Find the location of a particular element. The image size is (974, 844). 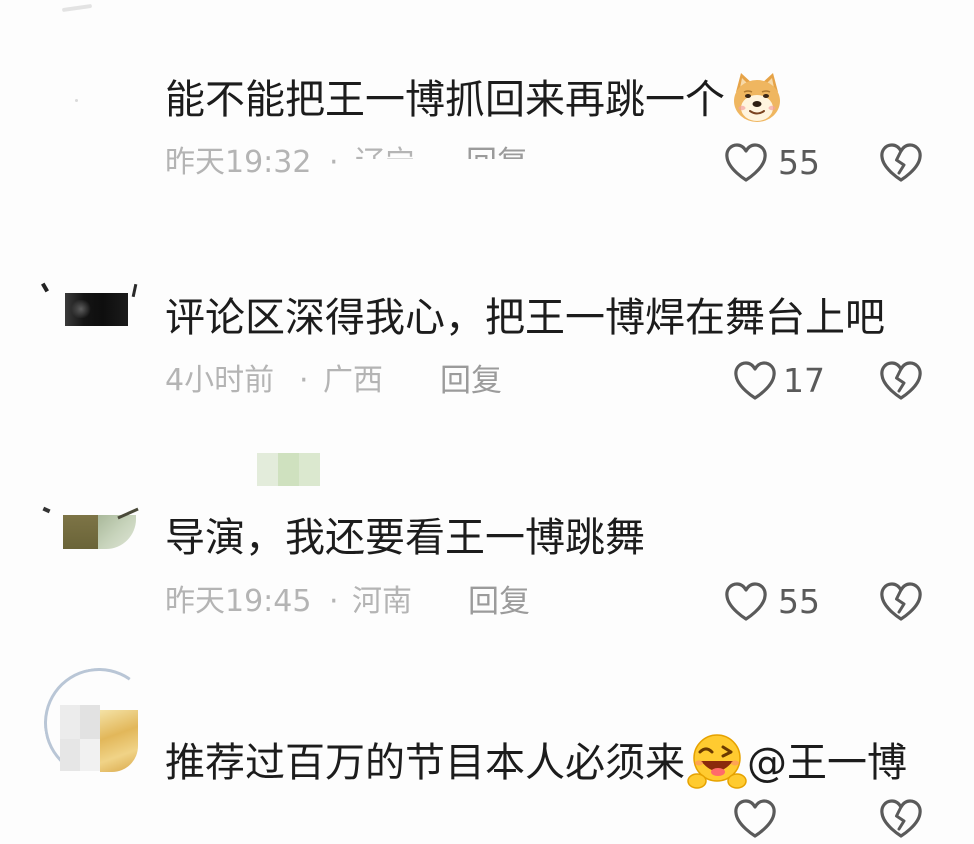

mention-link: @王一博 is located at coordinates (827, 763).